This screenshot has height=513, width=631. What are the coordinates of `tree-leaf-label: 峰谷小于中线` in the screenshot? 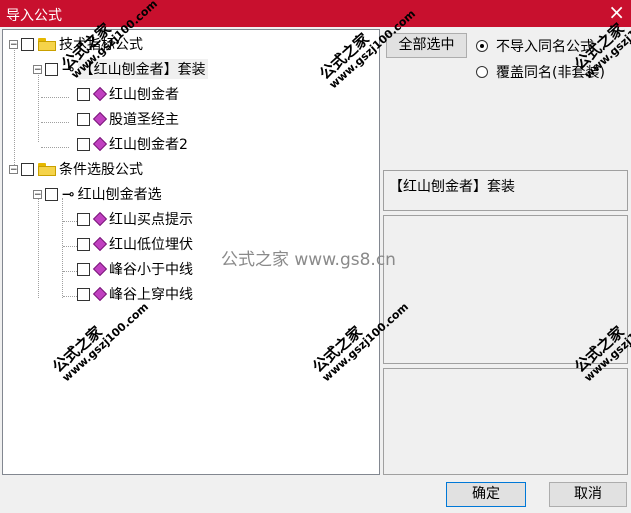 It's located at (151, 270).